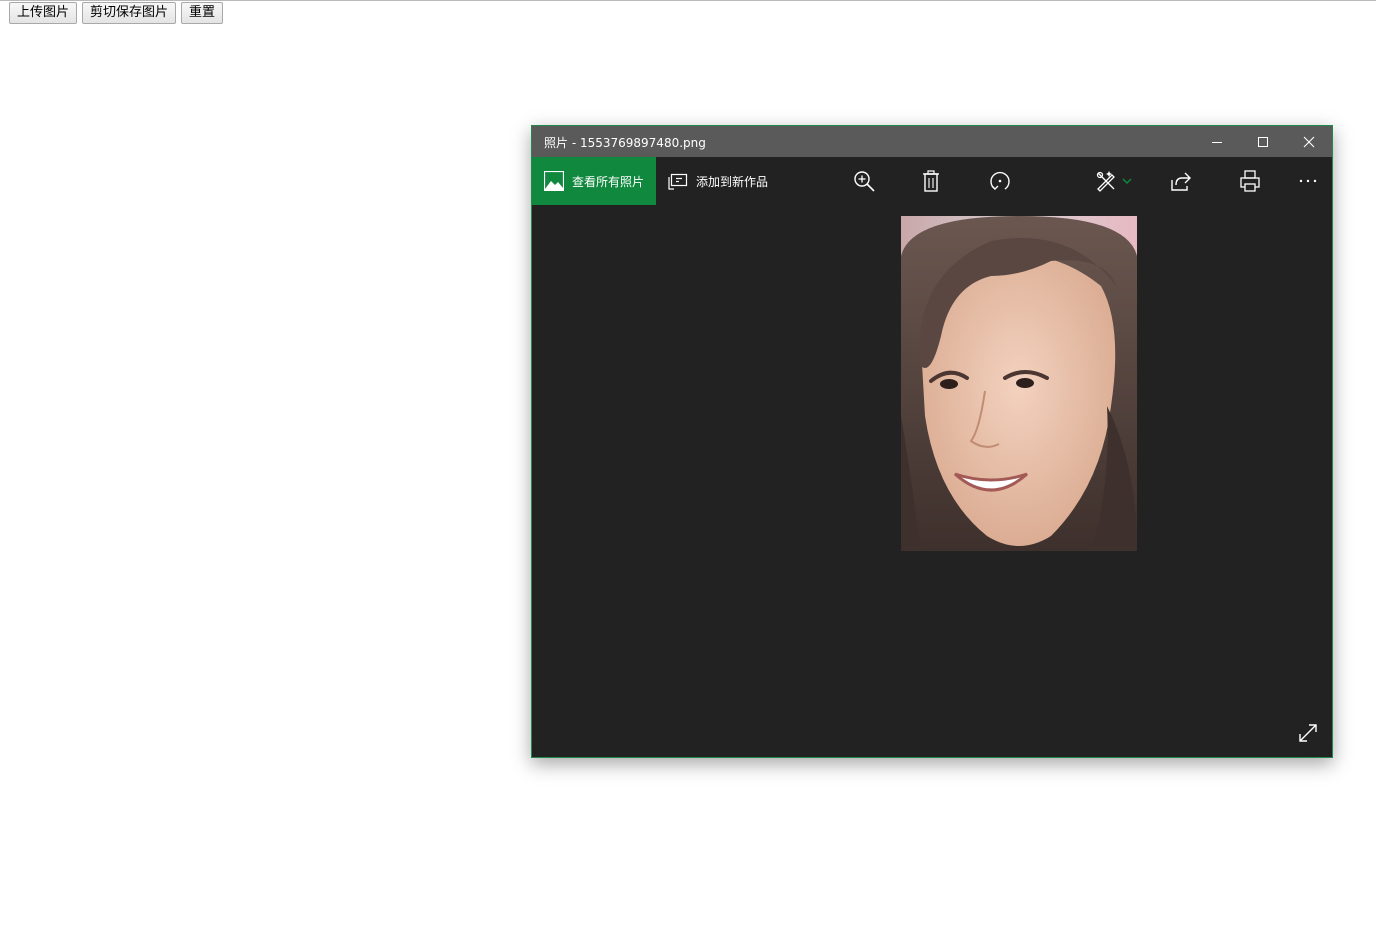 The image size is (1376, 925). Describe the element at coordinates (554, 181) in the screenshot. I see `gallery-icon` at that location.